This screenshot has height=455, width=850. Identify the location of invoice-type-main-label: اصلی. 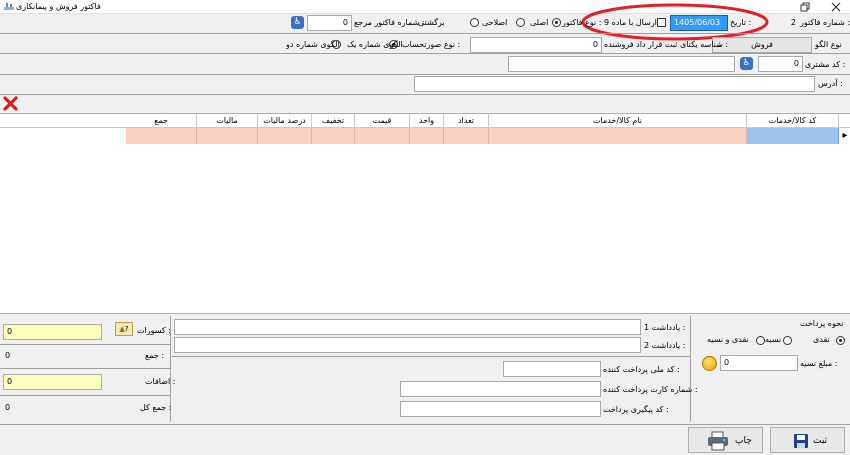
(539, 22).